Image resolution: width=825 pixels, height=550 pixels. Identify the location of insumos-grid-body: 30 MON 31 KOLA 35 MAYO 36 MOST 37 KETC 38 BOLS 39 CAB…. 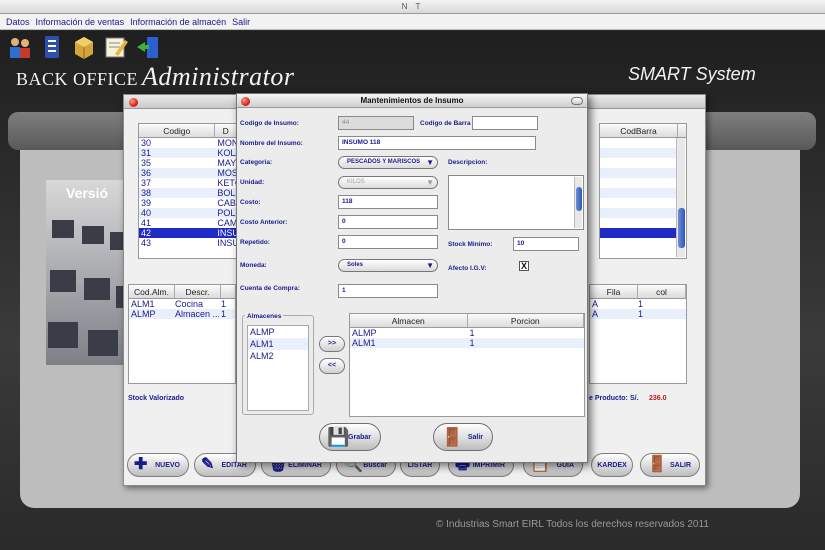
(188, 193).